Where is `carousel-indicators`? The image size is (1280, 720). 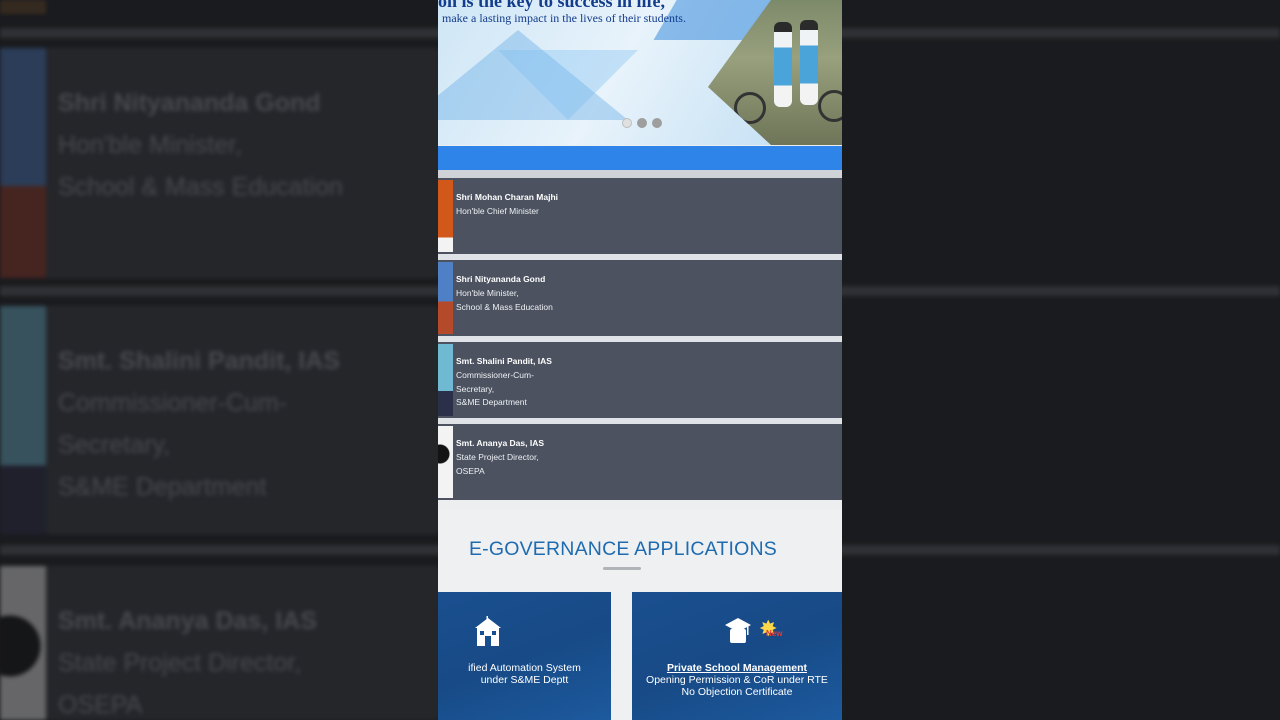 carousel-indicators is located at coordinates (642, 123).